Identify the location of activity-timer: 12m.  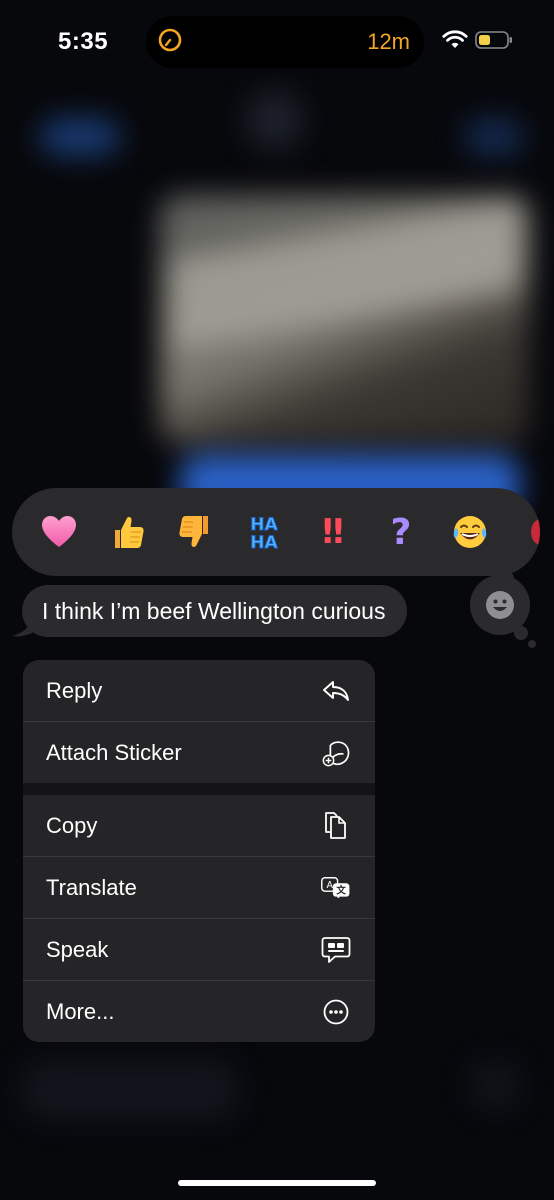
(388, 41).